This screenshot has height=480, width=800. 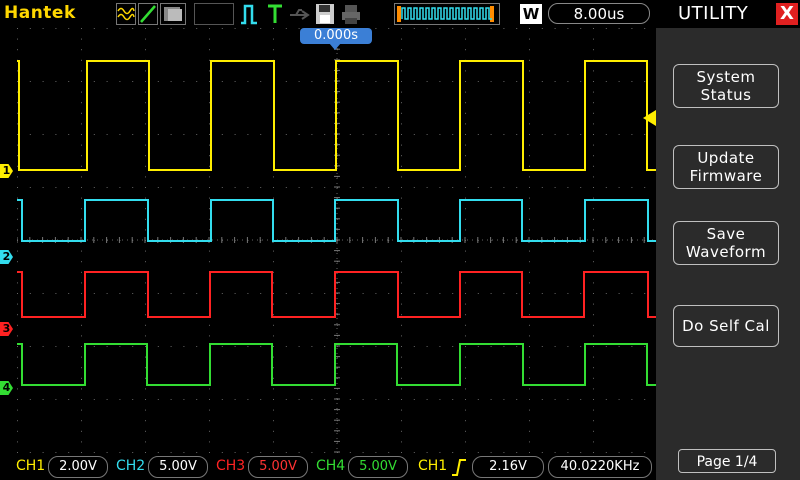 I want to click on envelope-mode-icon, so click(x=126, y=14).